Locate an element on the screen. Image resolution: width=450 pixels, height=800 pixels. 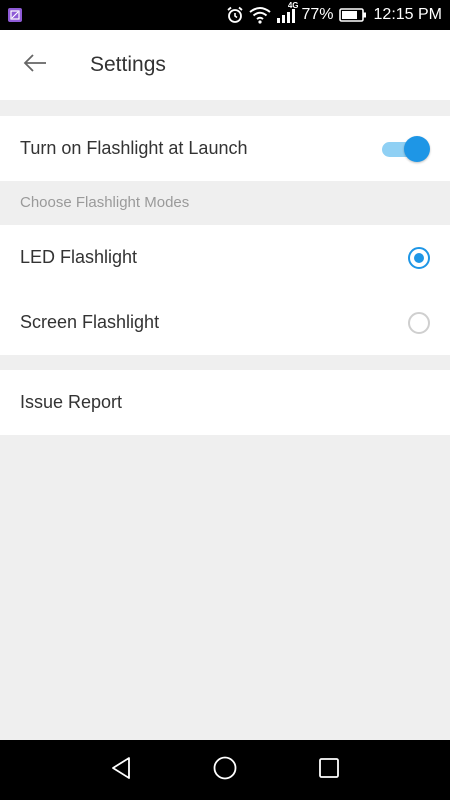
app-header: Settings is located at coordinates (225, 65).